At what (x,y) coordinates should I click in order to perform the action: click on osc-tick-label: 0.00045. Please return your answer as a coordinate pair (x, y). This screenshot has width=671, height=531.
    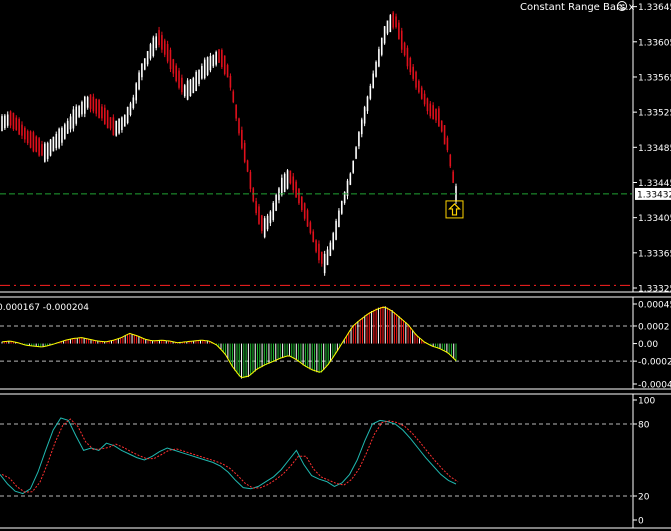
    Looking at the image, I should click on (654, 306).